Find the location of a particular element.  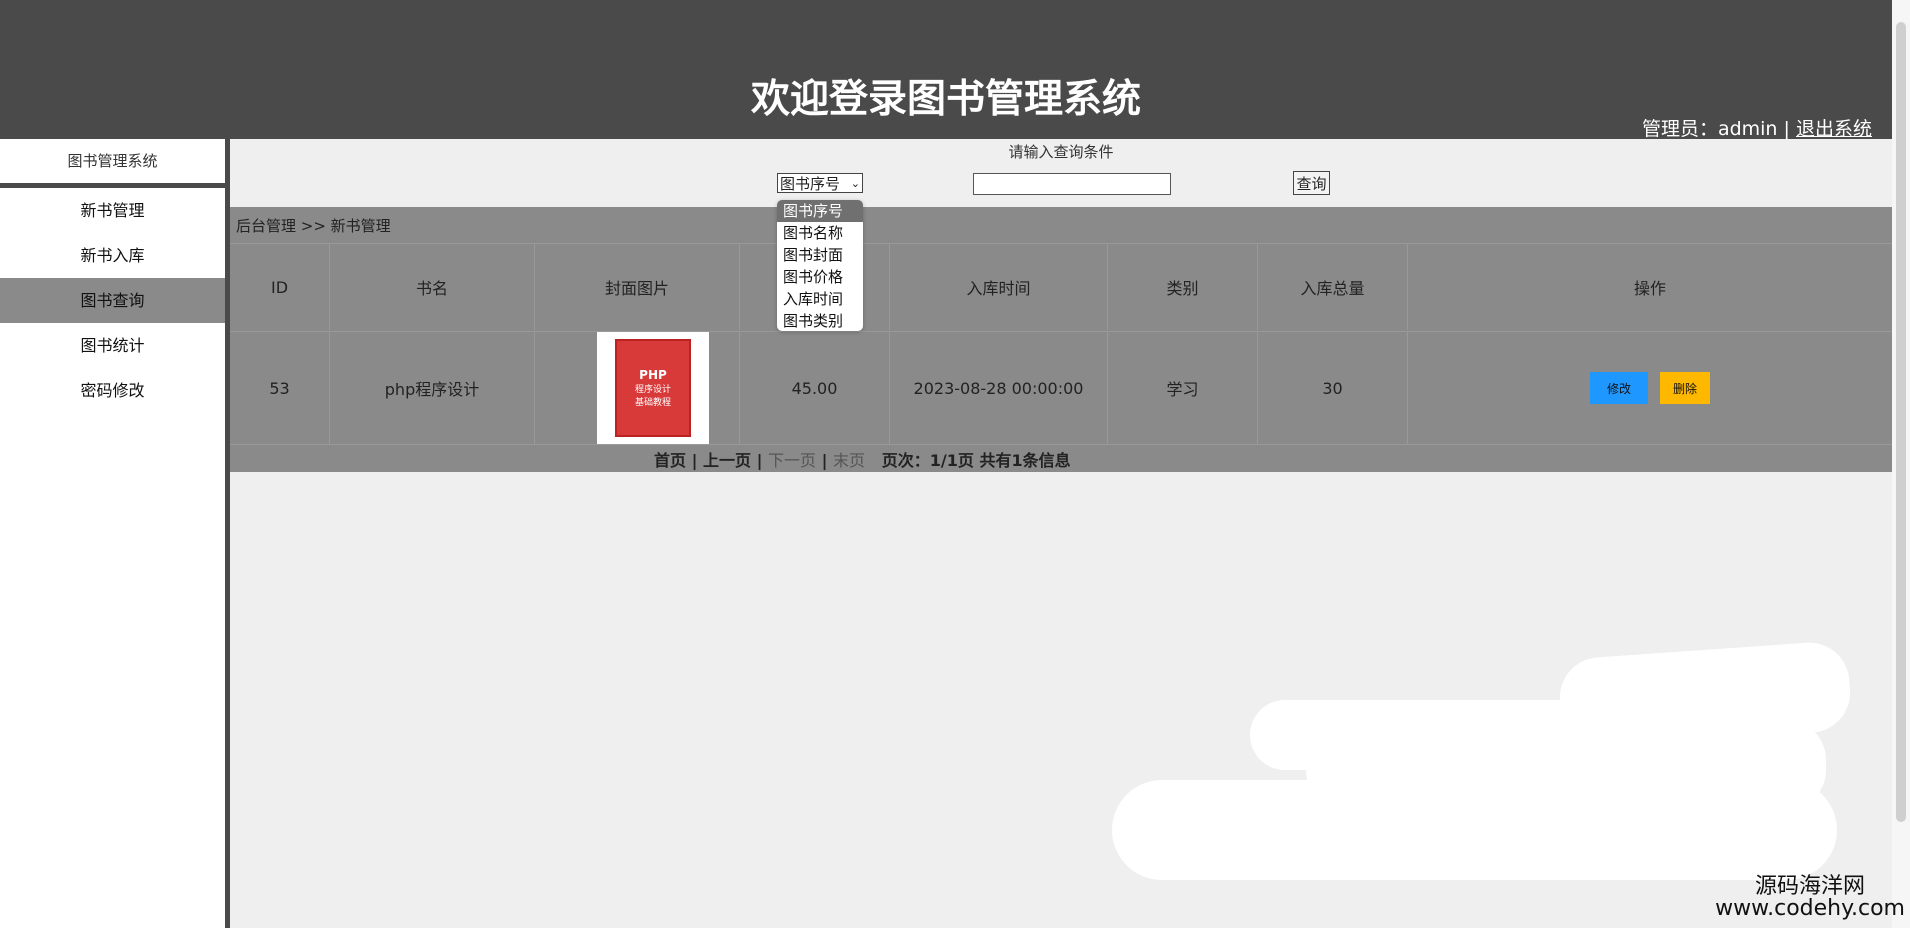

dropdown-option: 图书封面 is located at coordinates (820, 255).